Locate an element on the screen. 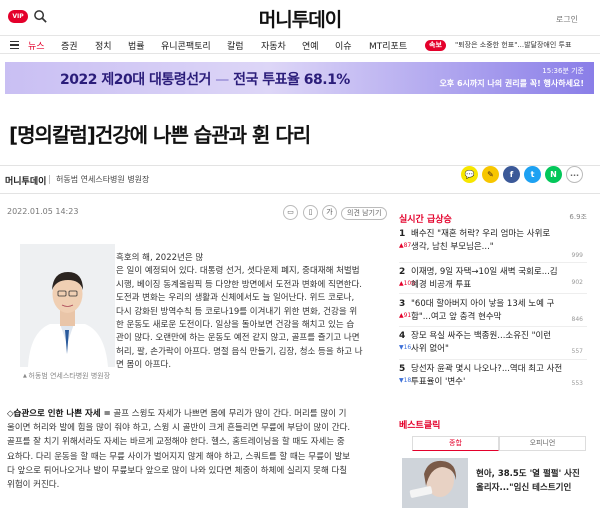 This screenshot has width=600, height=510. best-click-thumbnail is located at coordinates (435, 483).